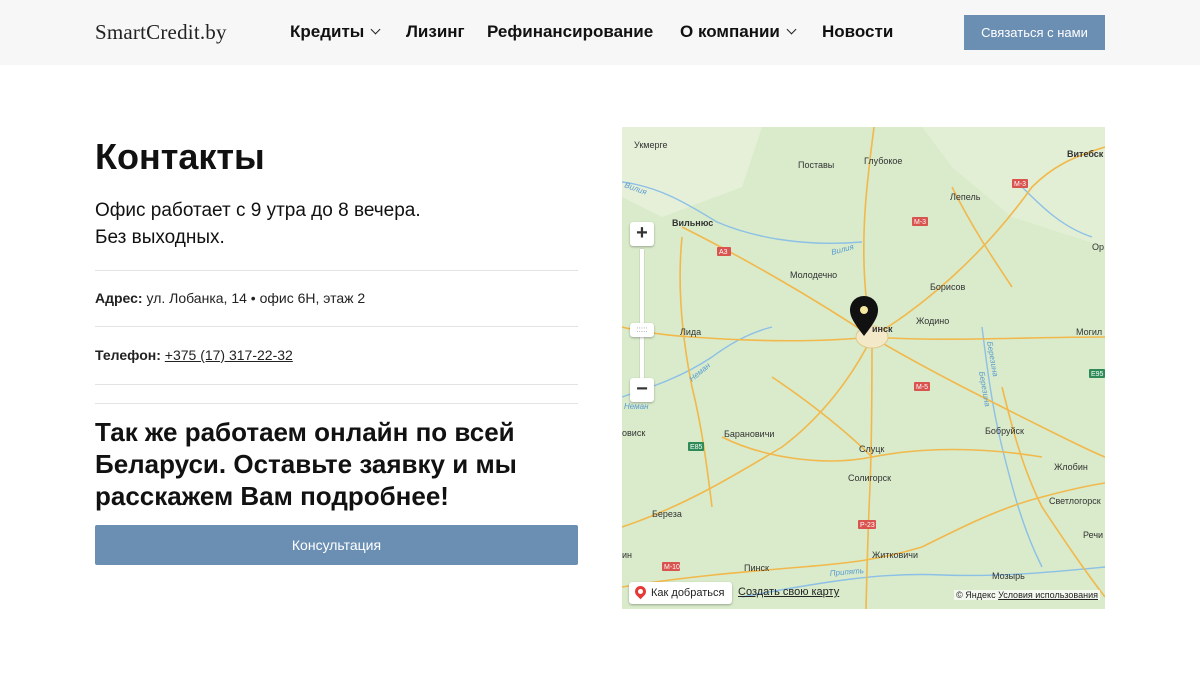 The image size is (1200, 675). I want to click on copyright-text: © Яндекс, so click(976, 595).